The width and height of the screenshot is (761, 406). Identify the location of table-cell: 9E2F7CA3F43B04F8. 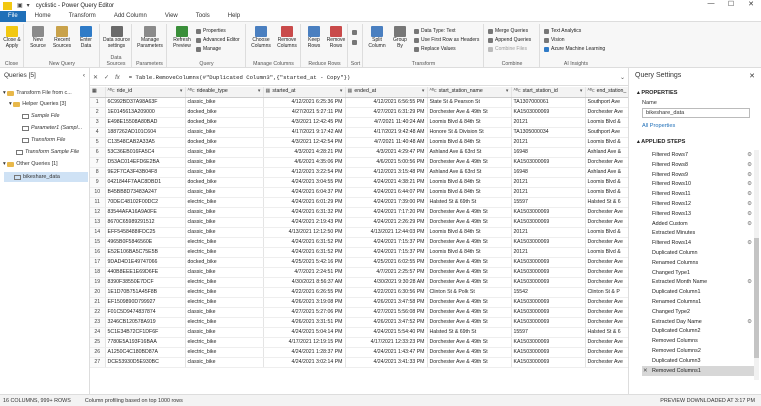
(145, 172).